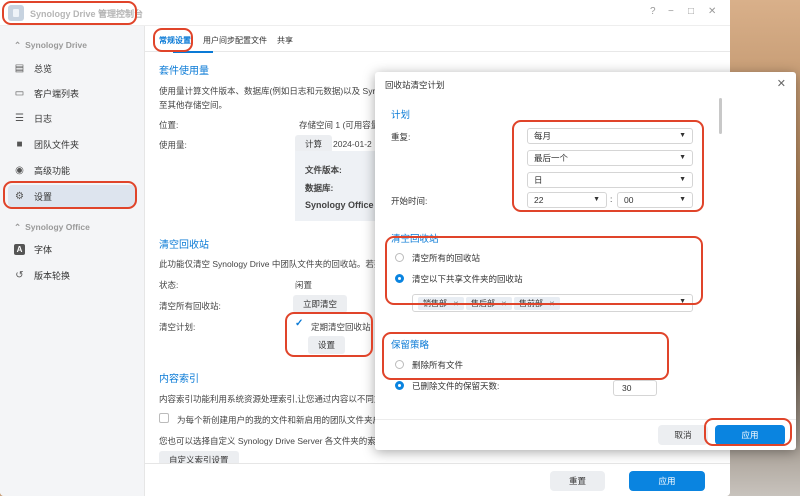 The image size is (800, 496). I want to click on team-folder-icon: ■, so click(19, 144).